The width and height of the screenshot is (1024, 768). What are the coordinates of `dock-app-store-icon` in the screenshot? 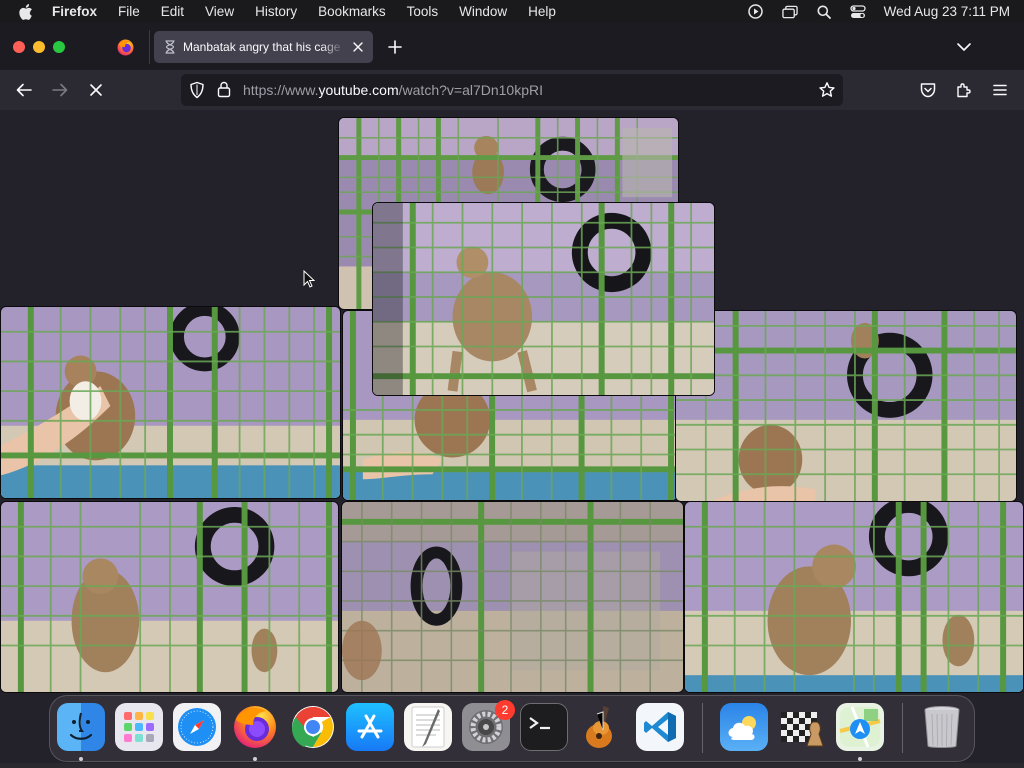 It's located at (370, 727).